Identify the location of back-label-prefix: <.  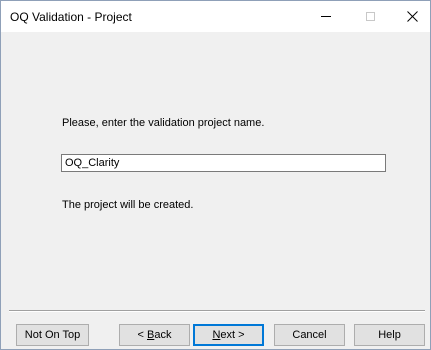
(142, 335).